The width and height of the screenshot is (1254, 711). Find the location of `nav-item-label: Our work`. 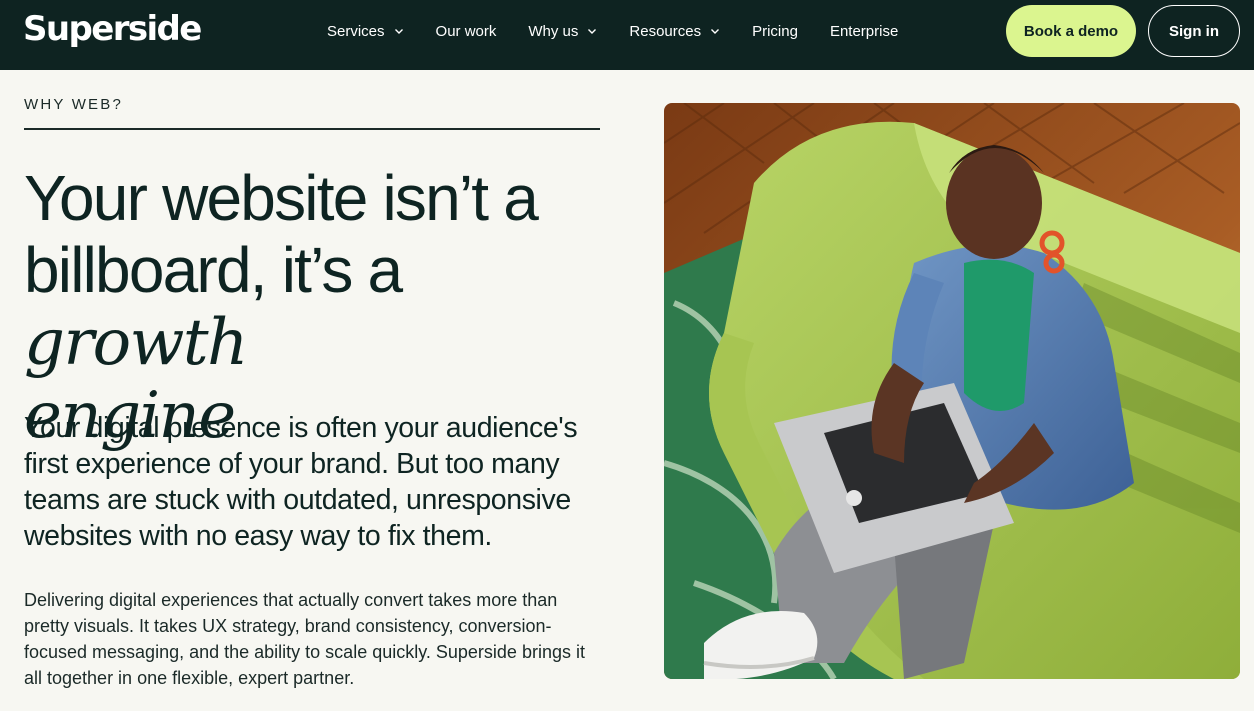

nav-item-label: Our work is located at coordinates (466, 31).